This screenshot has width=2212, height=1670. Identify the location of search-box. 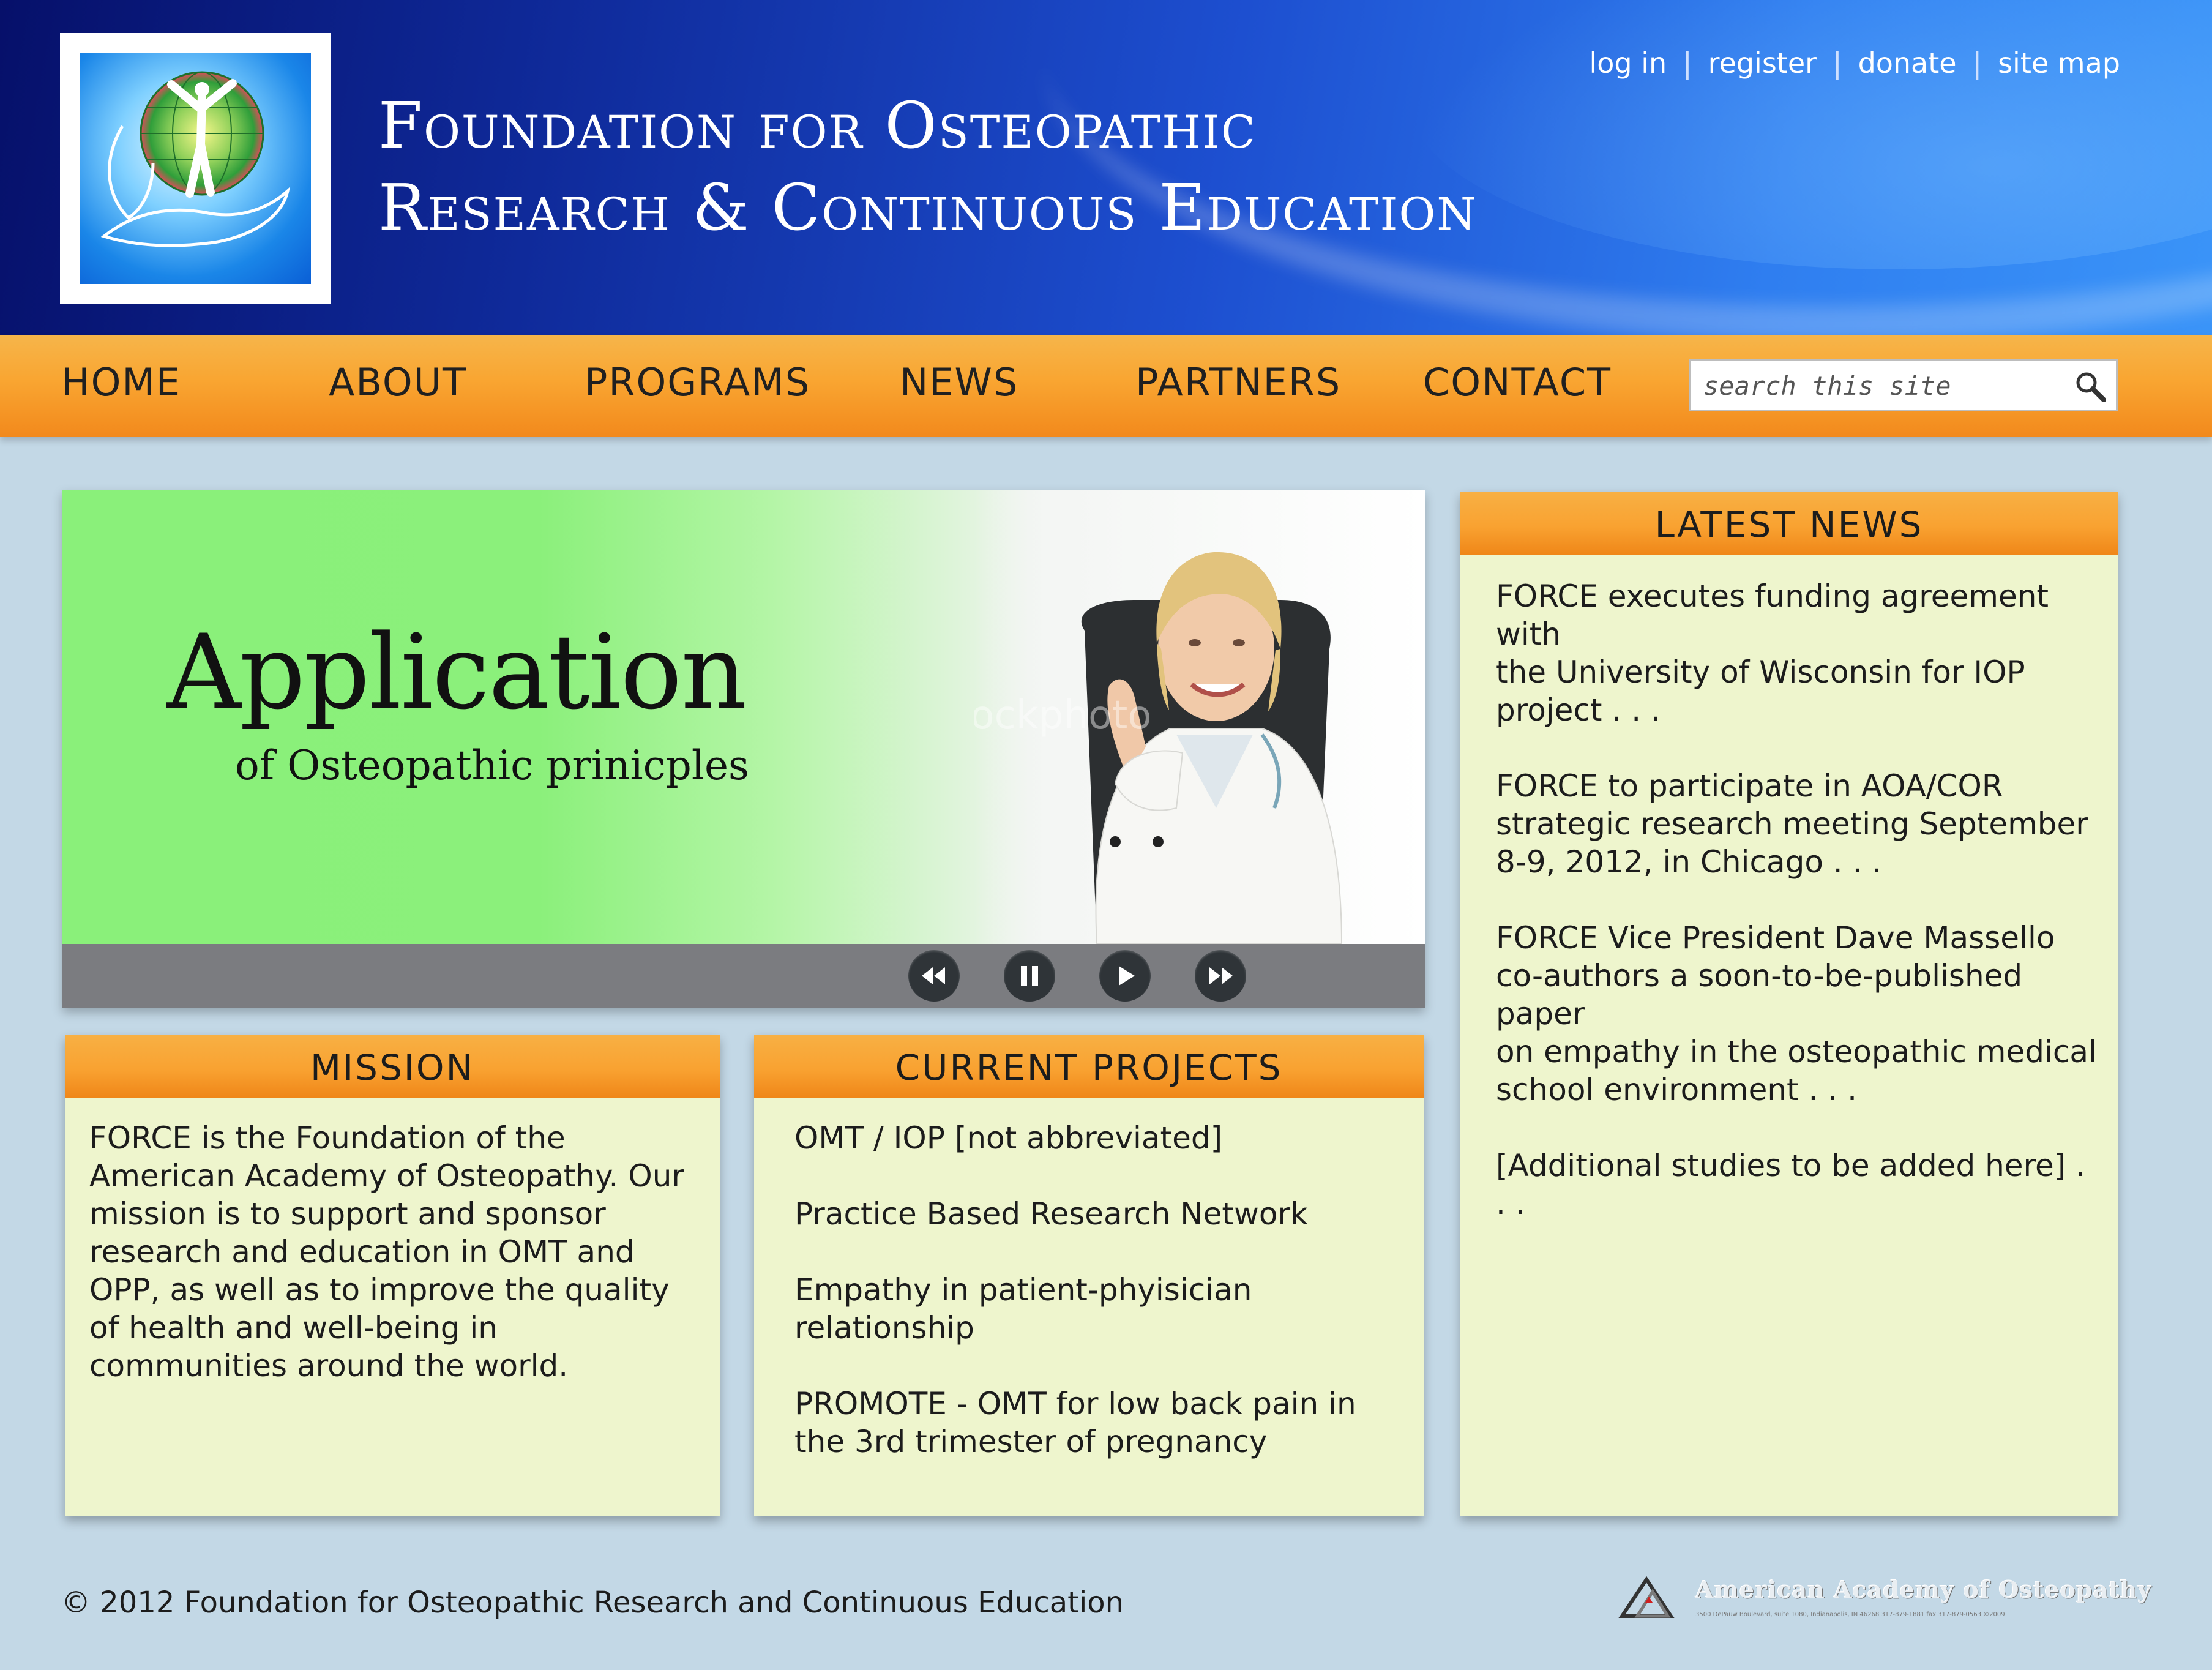
(1904, 385).